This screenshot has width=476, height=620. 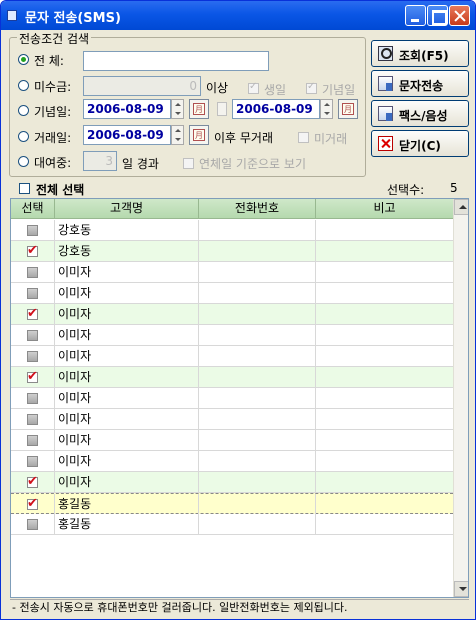 I want to click on radio-rental, so click(x=23, y=161).